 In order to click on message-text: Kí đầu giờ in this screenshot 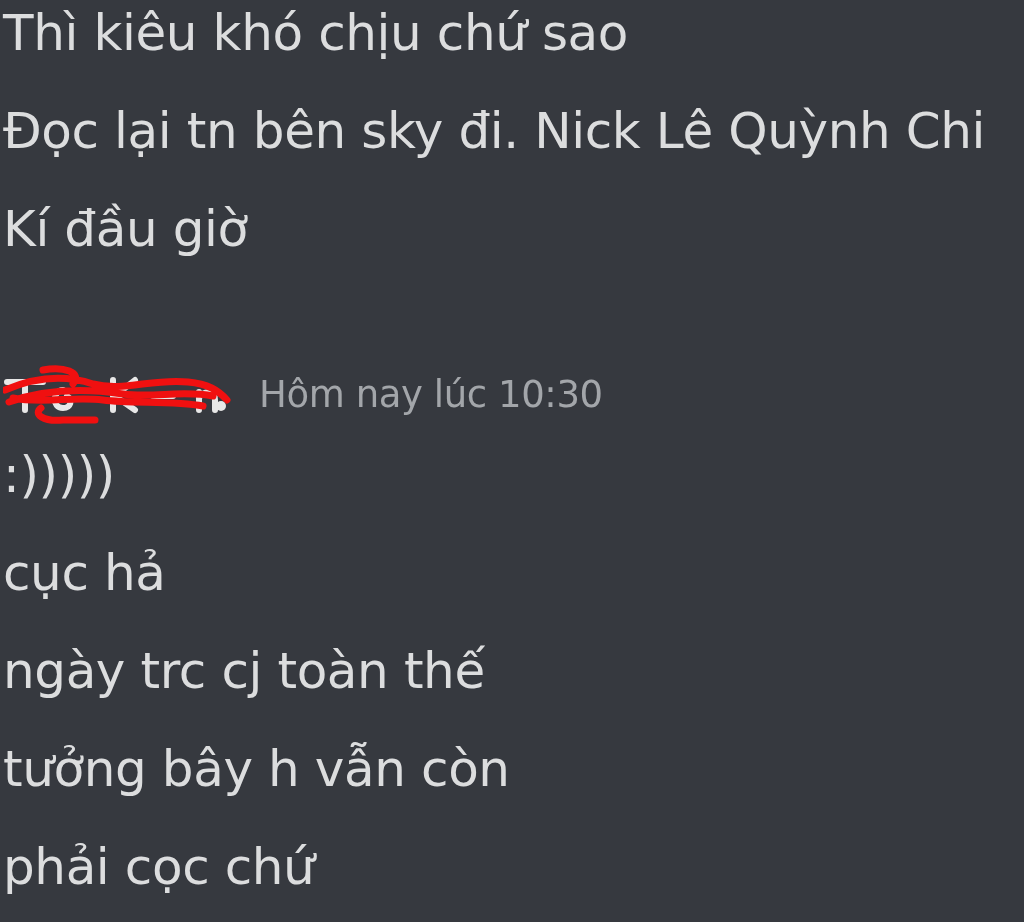, I will do `click(125, 229)`.